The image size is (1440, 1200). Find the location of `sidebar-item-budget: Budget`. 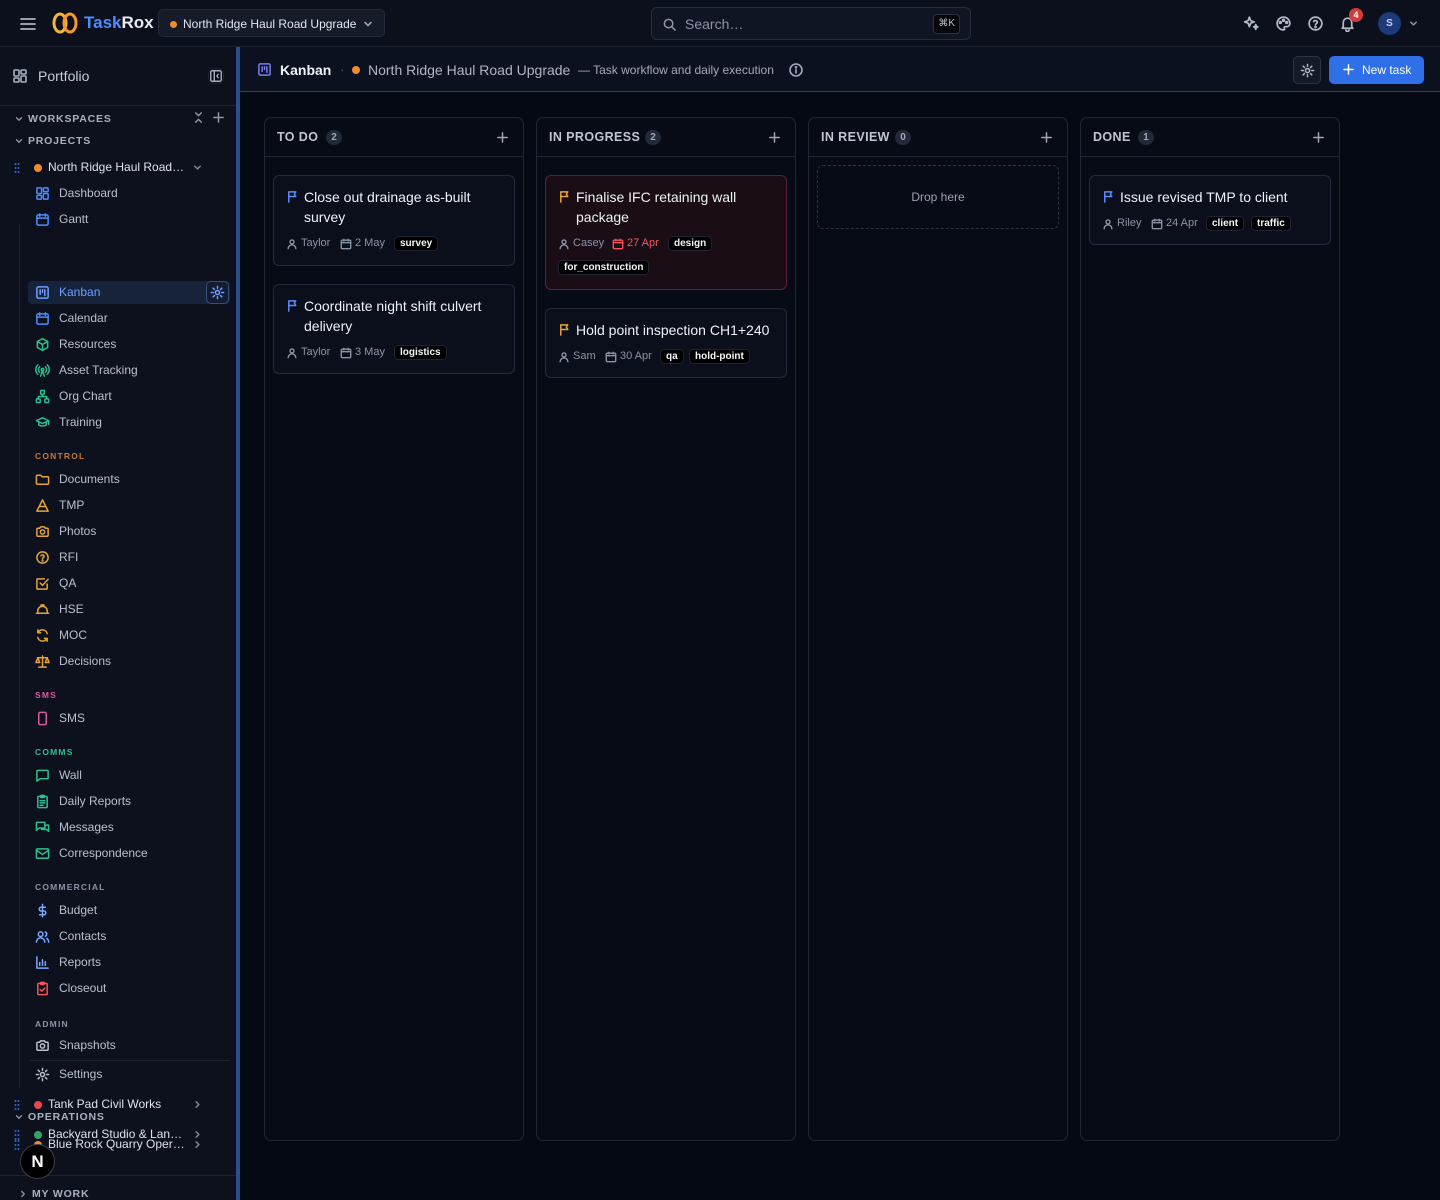

sidebar-item-budget: Budget is located at coordinates (129, 910).